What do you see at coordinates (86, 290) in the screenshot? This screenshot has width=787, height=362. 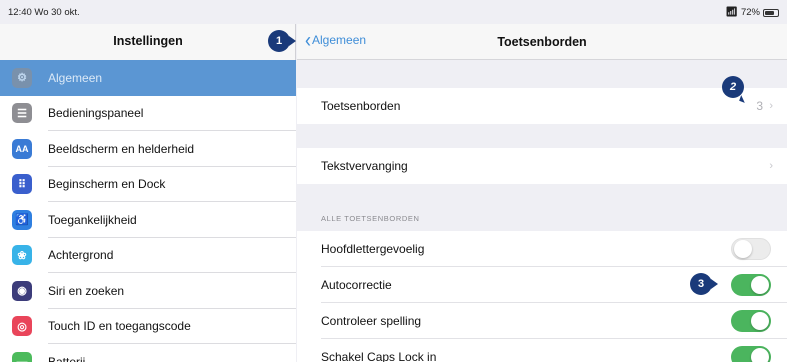 I see `sidebar-item-label: Siri en zoeken` at bounding box center [86, 290].